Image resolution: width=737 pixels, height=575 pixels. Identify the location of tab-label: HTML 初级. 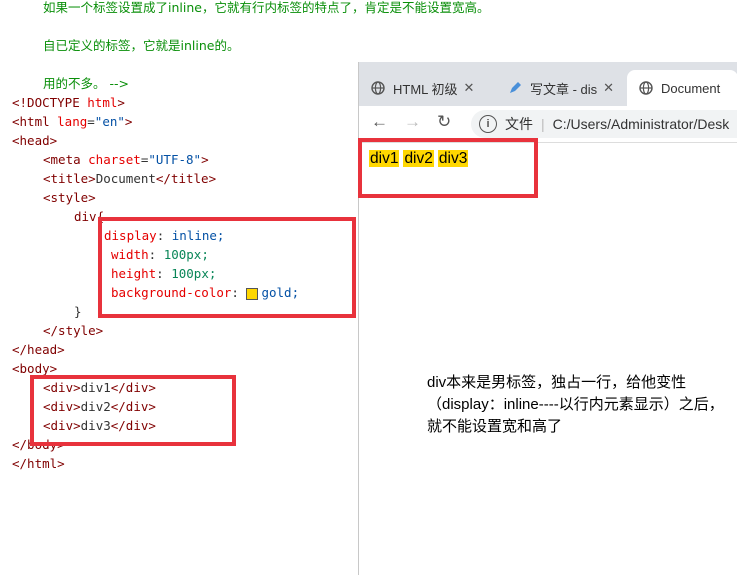
(425, 89).